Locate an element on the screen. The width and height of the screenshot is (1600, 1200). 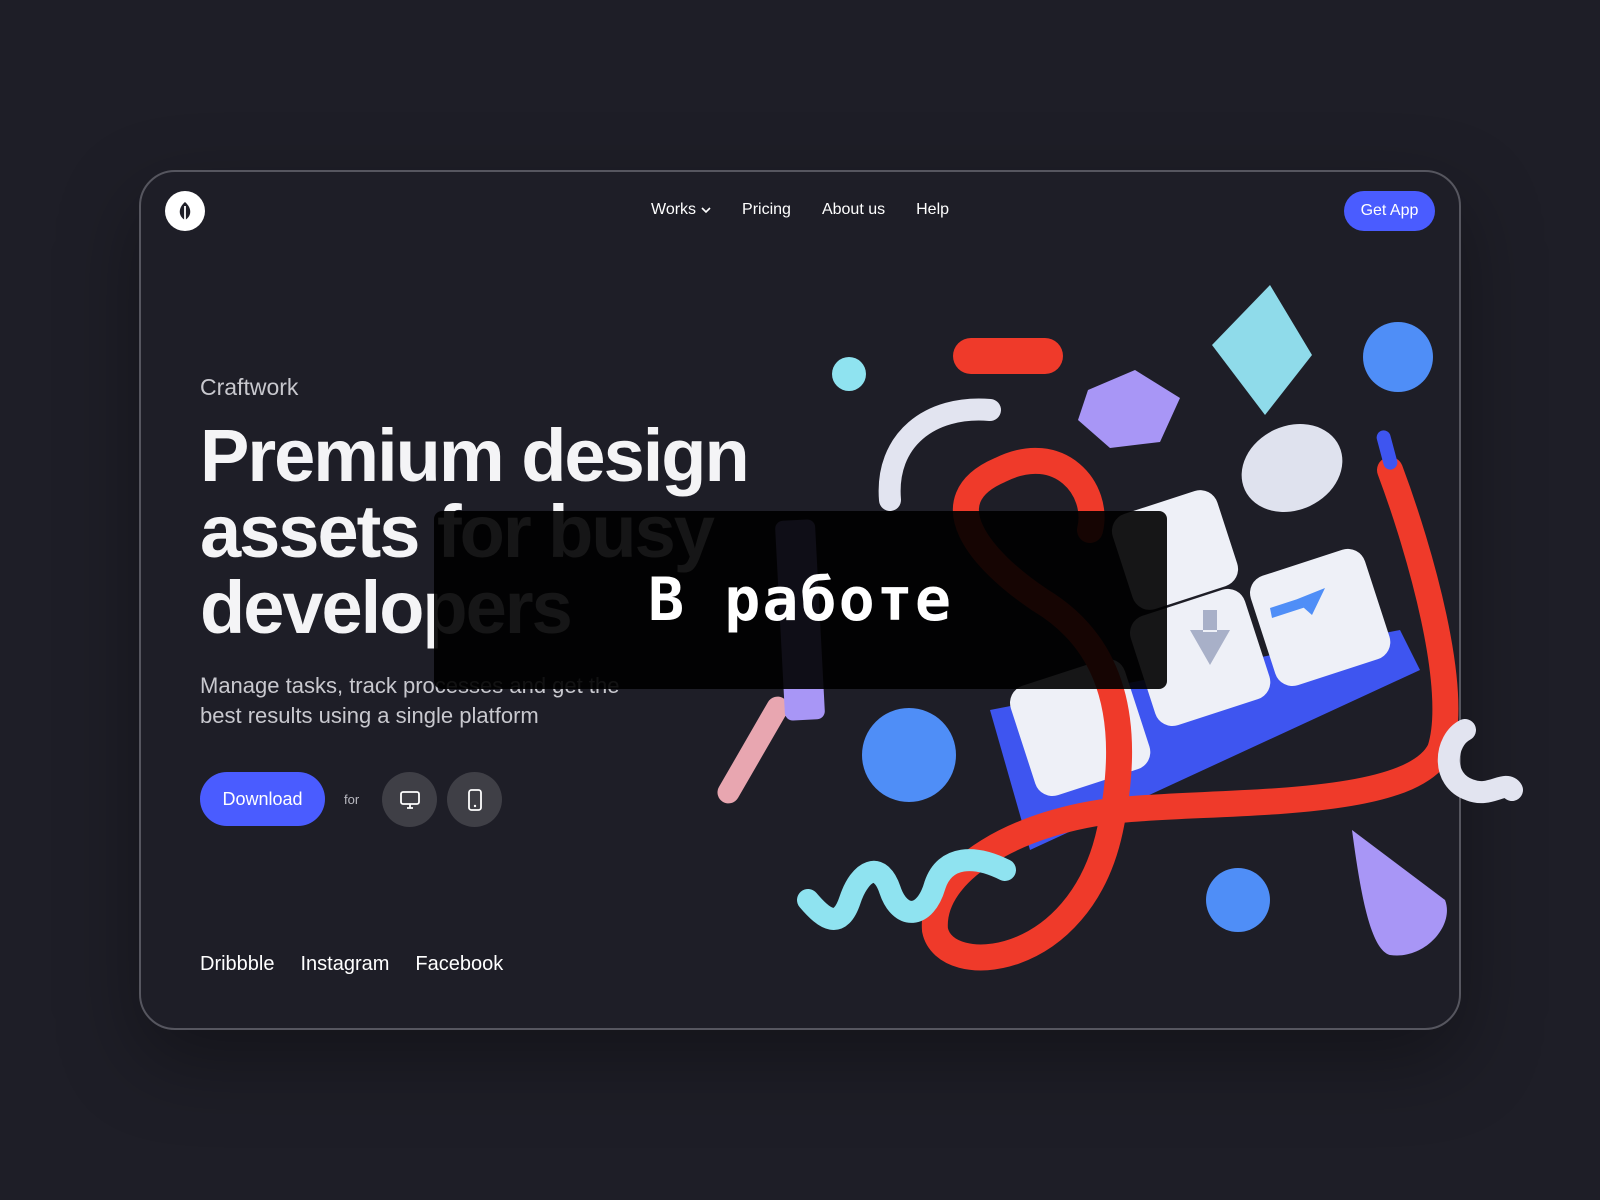
nav-item-works: Works is located at coordinates (681, 210).